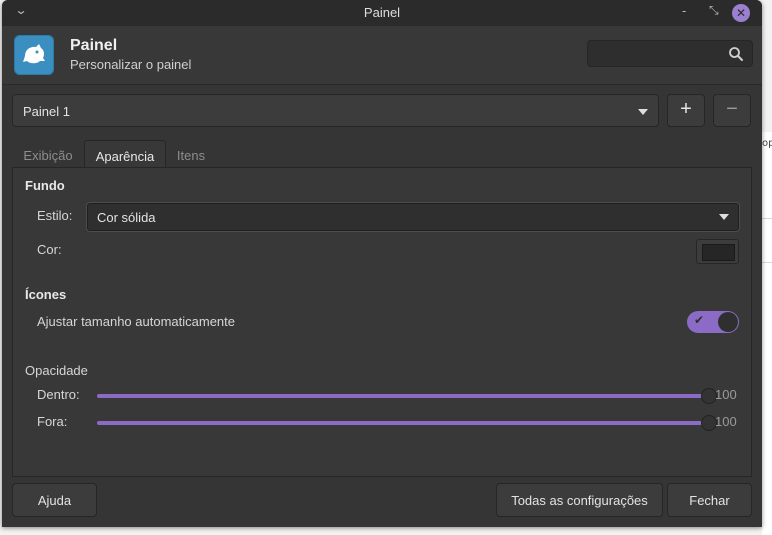 This screenshot has height=535, width=772. I want to click on panel-select: Painel 1, so click(335, 110).